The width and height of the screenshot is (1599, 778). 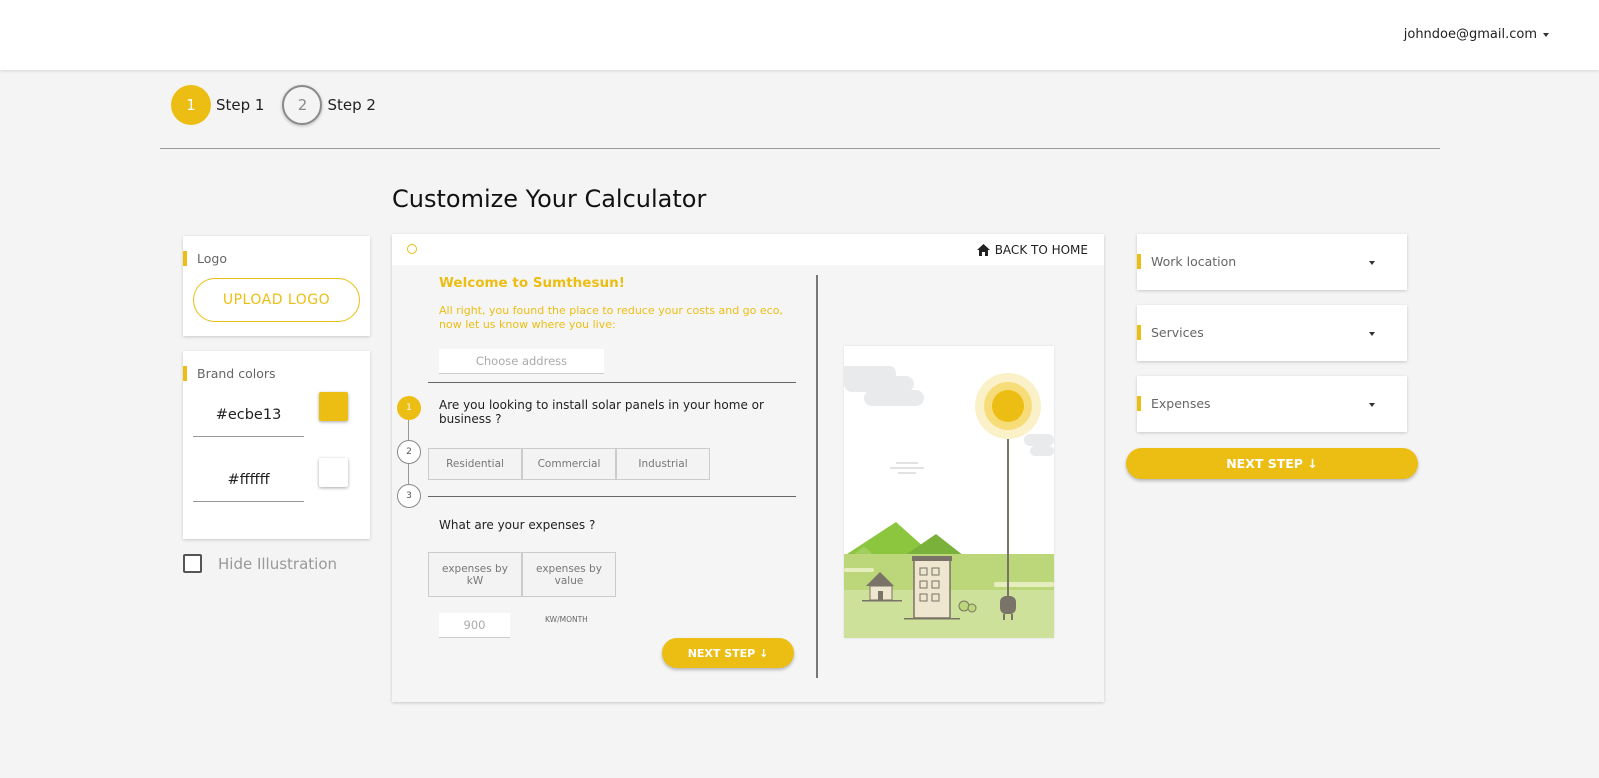 What do you see at coordinates (333, 472) in the screenshot?
I see `secondary-color-swatch` at bounding box center [333, 472].